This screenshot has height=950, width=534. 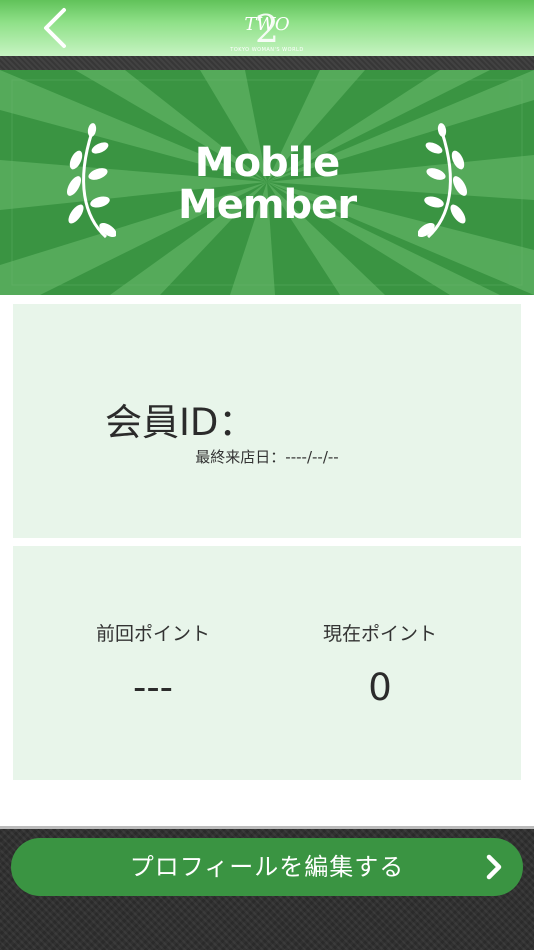 I want to click on logo-text: TWO, so click(x=267, y=24).